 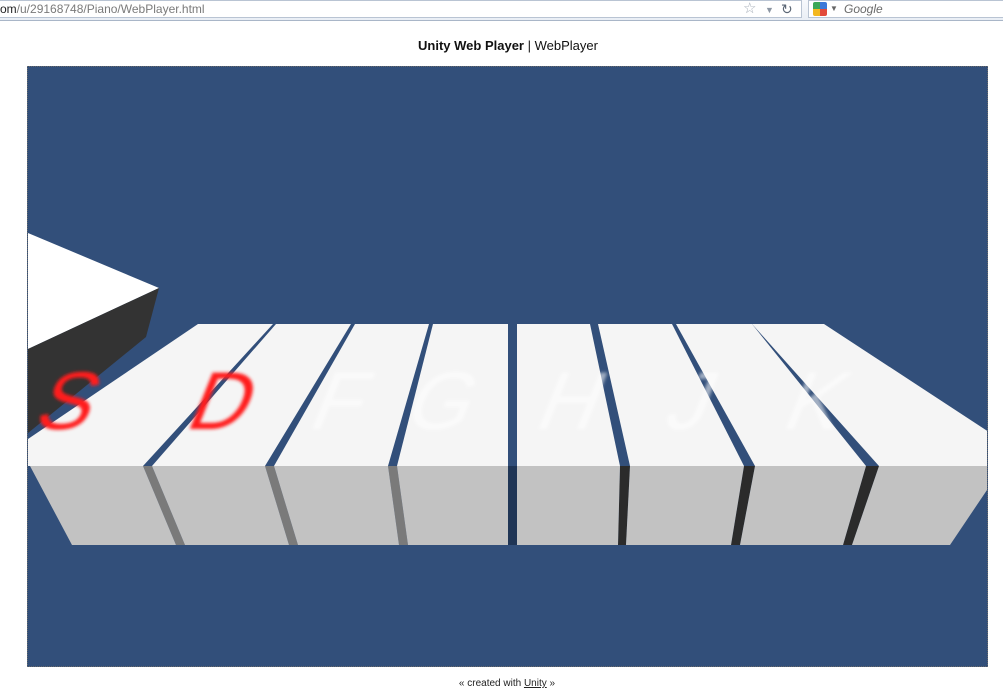 I want to click on page-title-rest: WebPlayer, so click(x=566, y=45).